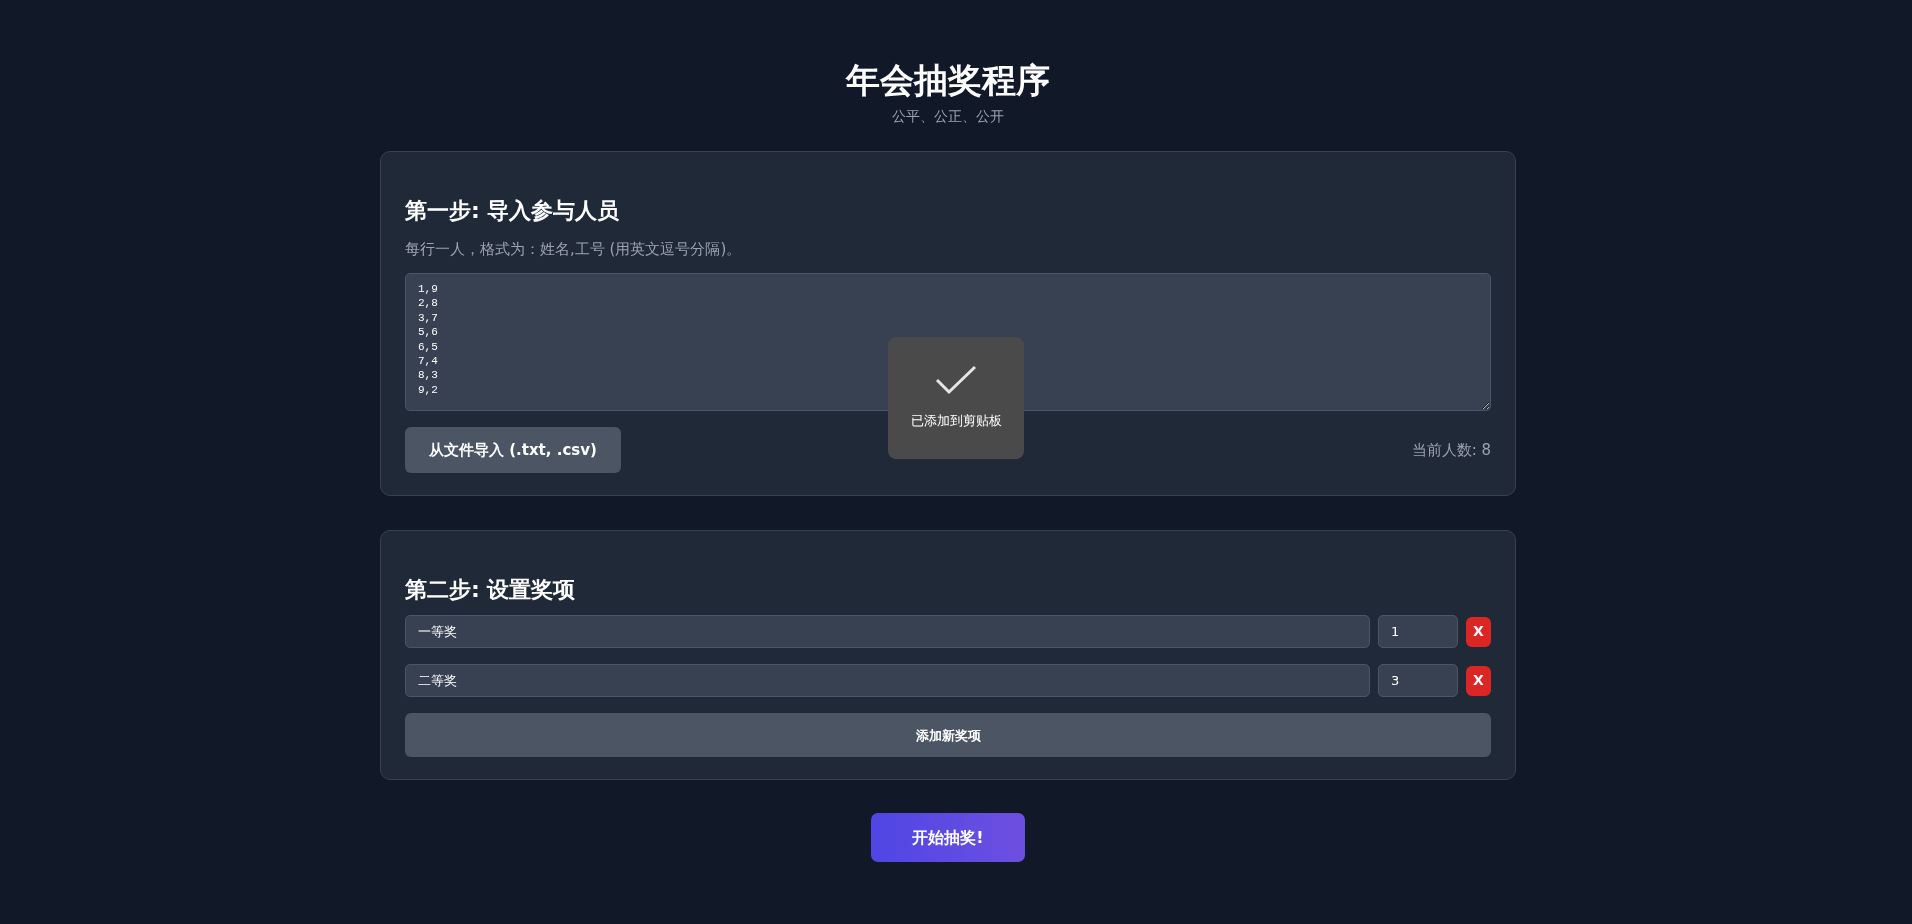 The height and width of the screenshot is (924, 1912). I want to click on prize-name-field: 二等奖, so click(887, 681).